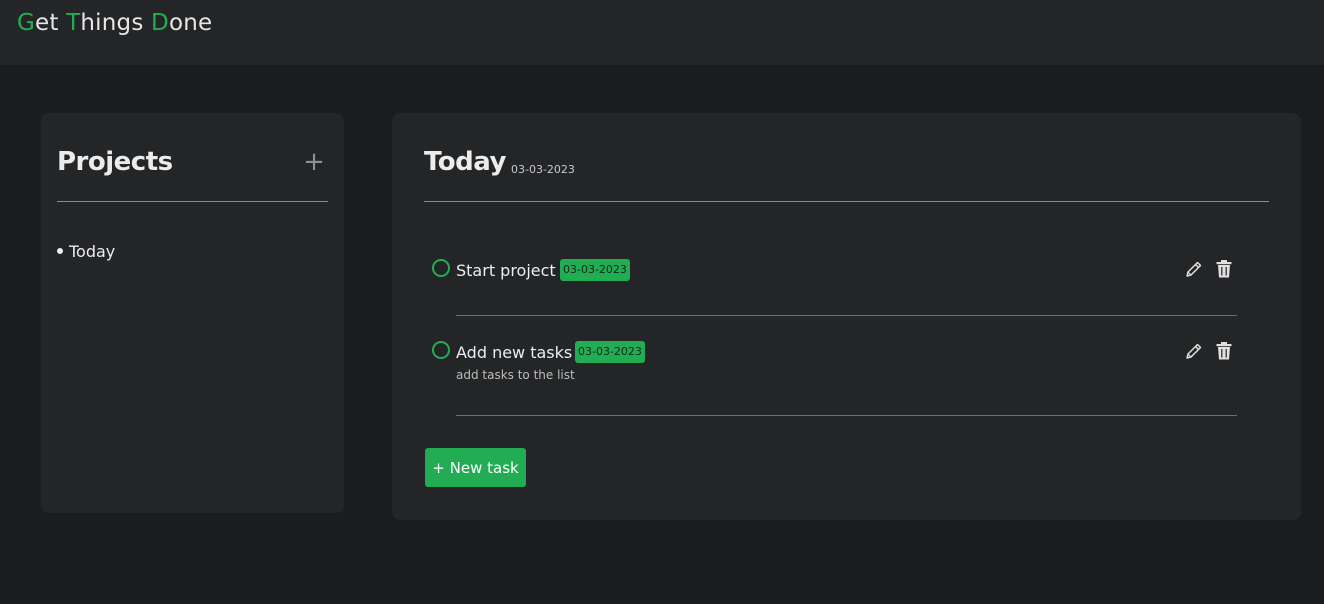 The width and height of the screenshot is (1324, 604). What do you see at coordinates (60, 250) in the screenshot?
I see `bullet-icon` at bounding box center [60, 250].